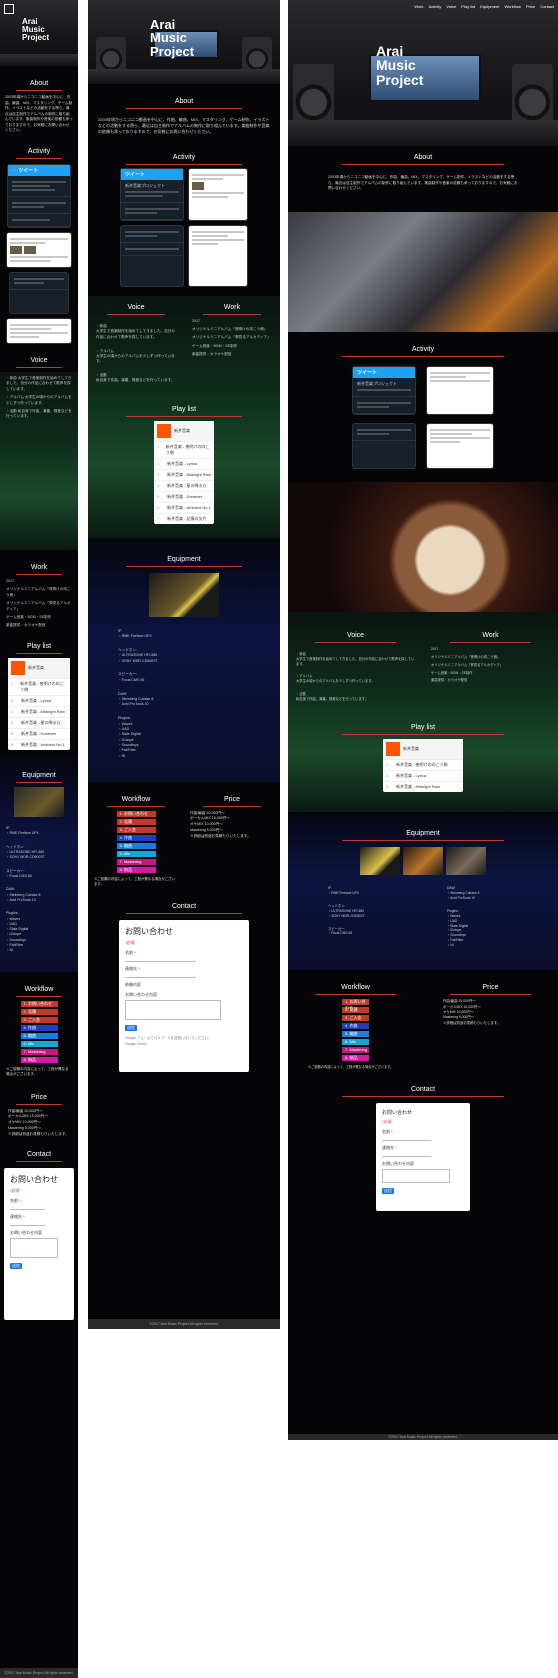  What do you see at coordinates (451, 6) in the screenshot?
I see `nav-voice: Voice` at bounding box center [451, 6].